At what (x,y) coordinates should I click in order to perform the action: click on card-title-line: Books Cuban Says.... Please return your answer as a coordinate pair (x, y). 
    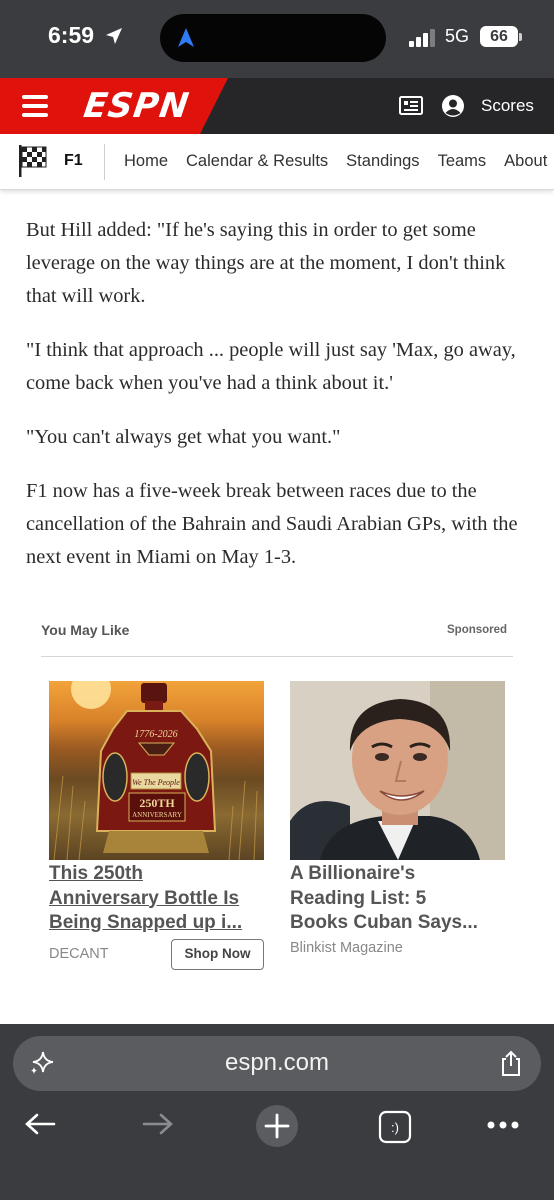
    Looking at the image, I should click on (384, 922).